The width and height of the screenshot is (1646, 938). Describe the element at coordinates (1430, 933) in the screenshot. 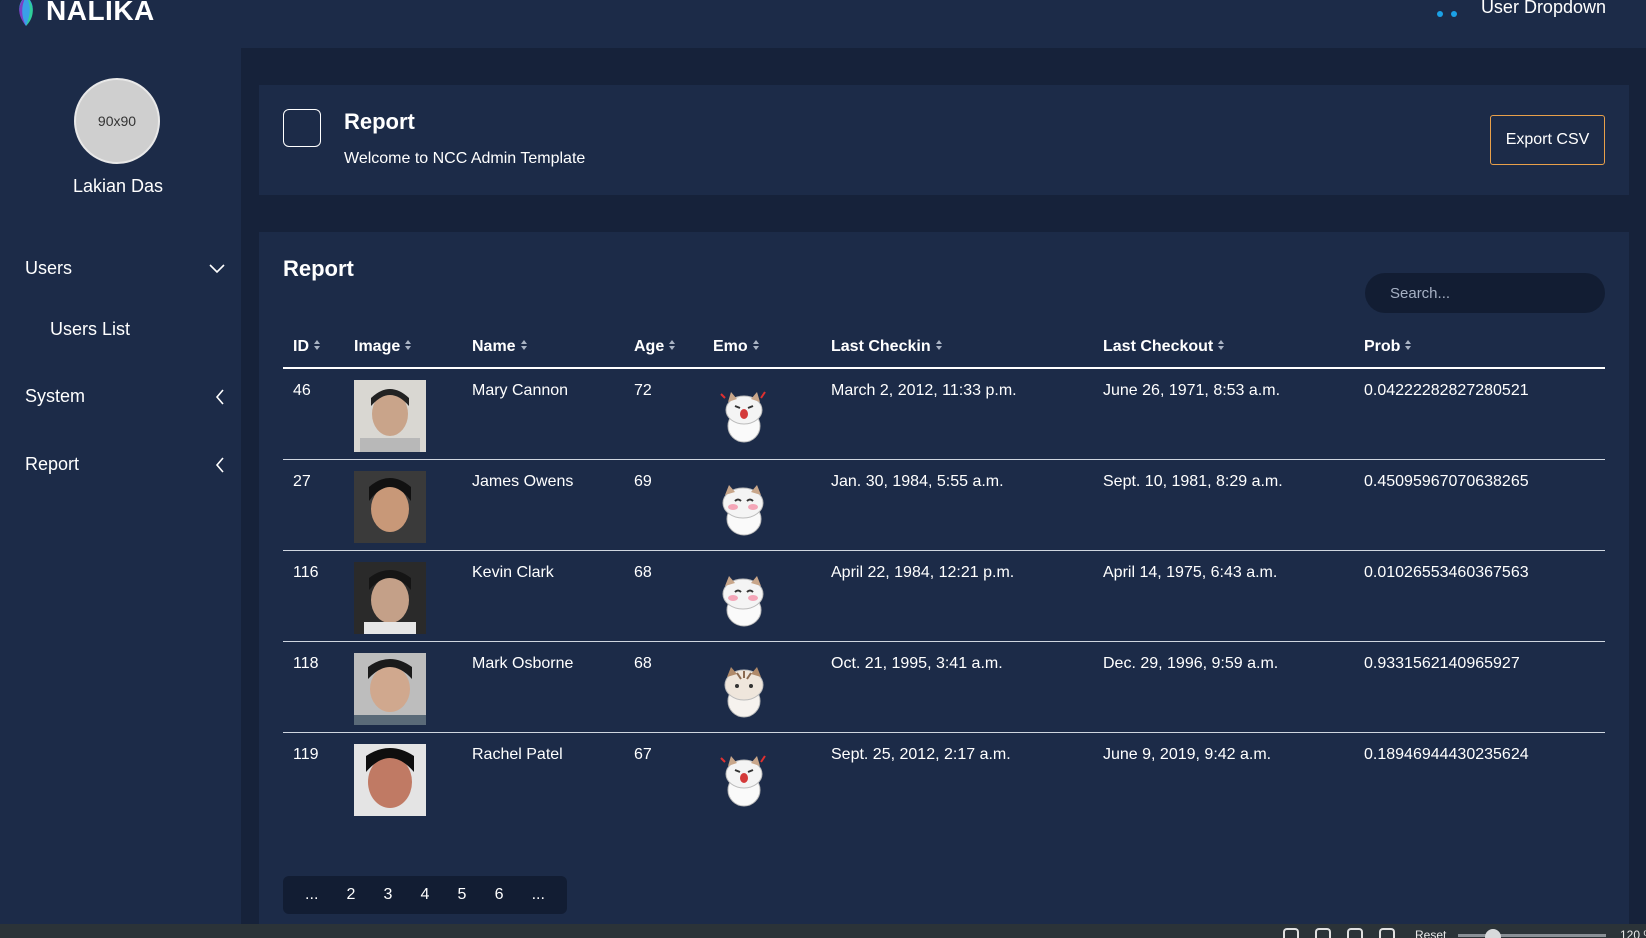

I see `reset-button: Reset` at that location.